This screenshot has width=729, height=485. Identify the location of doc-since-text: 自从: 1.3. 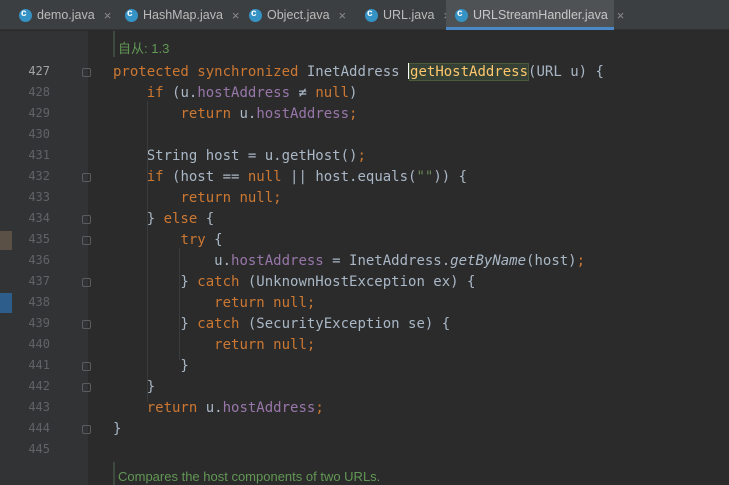
(144, 48).